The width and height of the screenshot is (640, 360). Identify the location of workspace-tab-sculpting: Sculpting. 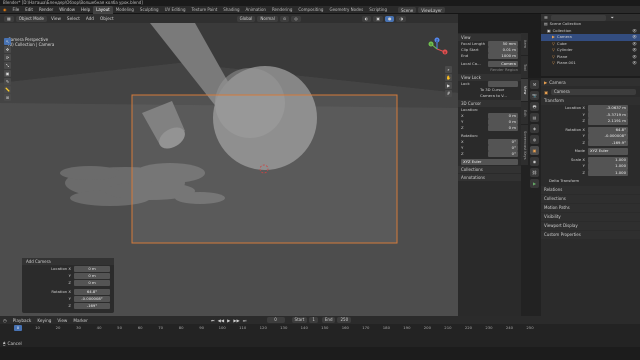
(149, 10).